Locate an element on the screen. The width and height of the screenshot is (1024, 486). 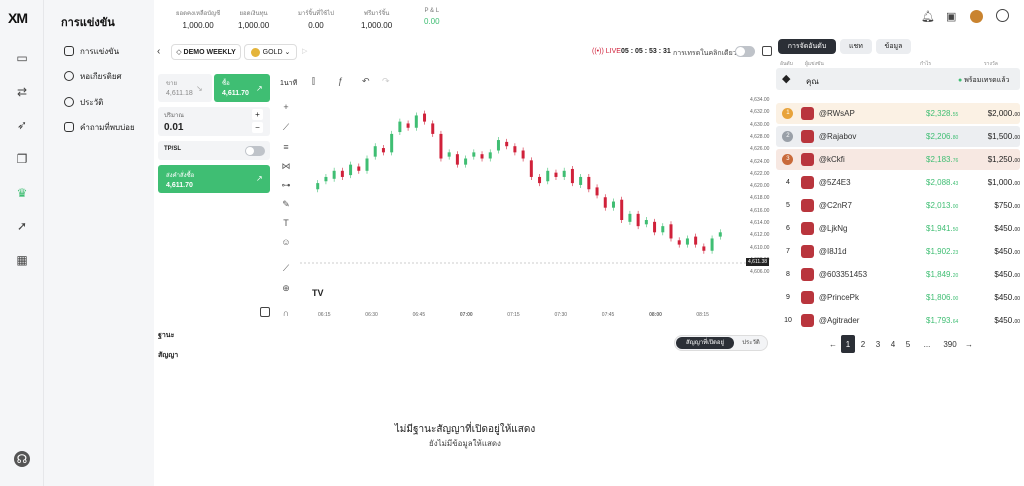
emoji-icon: ☺ is located at coordinates (286, 242).